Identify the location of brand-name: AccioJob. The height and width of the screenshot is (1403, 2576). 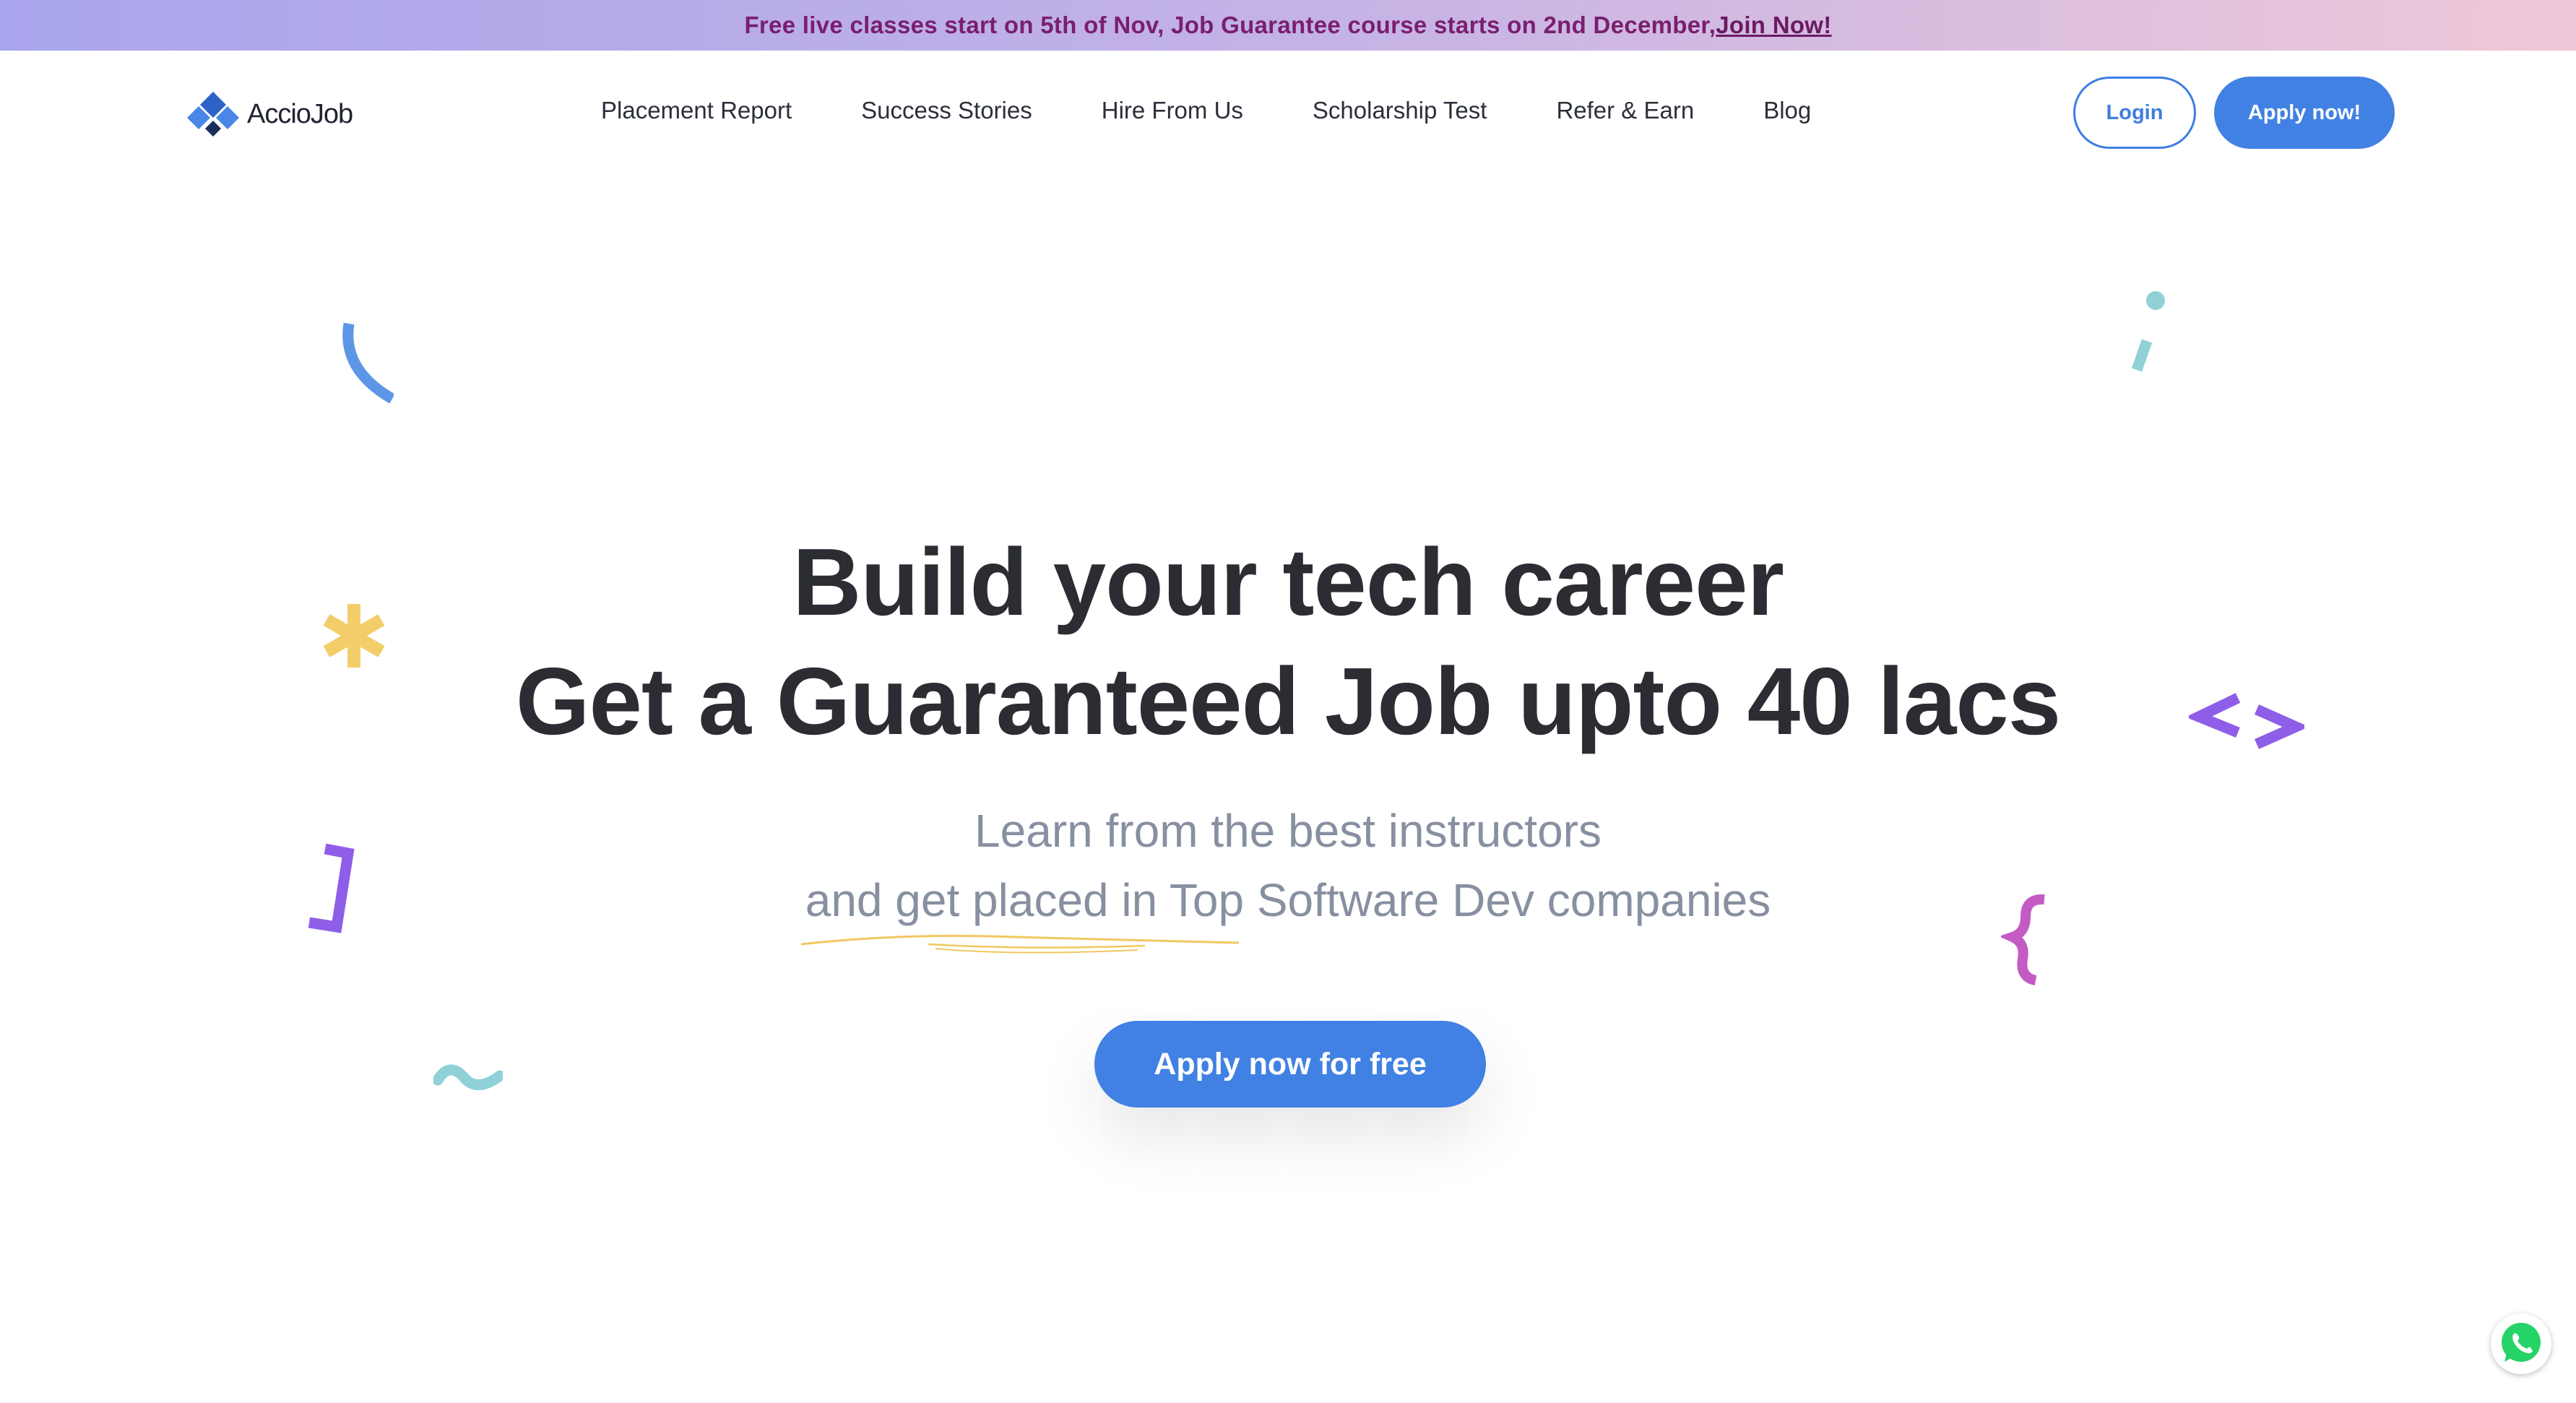
(300, 114).